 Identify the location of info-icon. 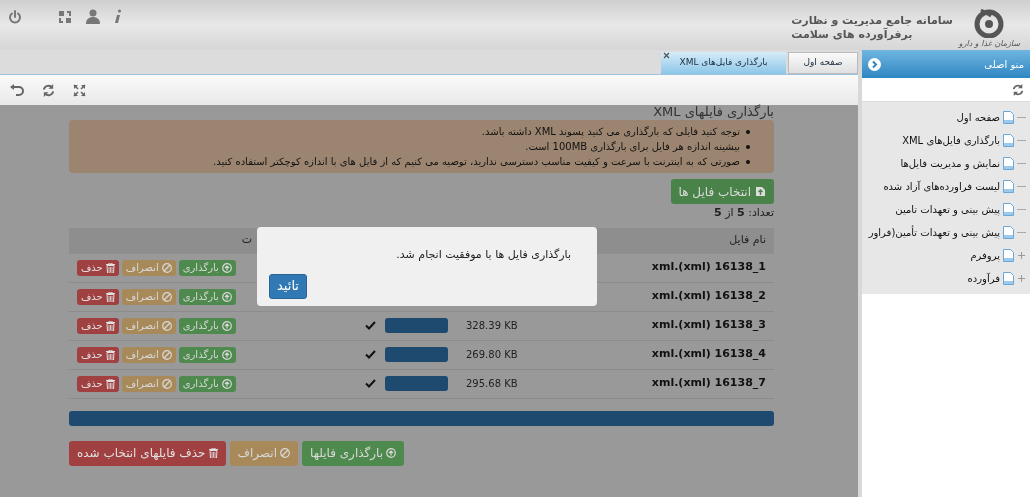
(118, 16).